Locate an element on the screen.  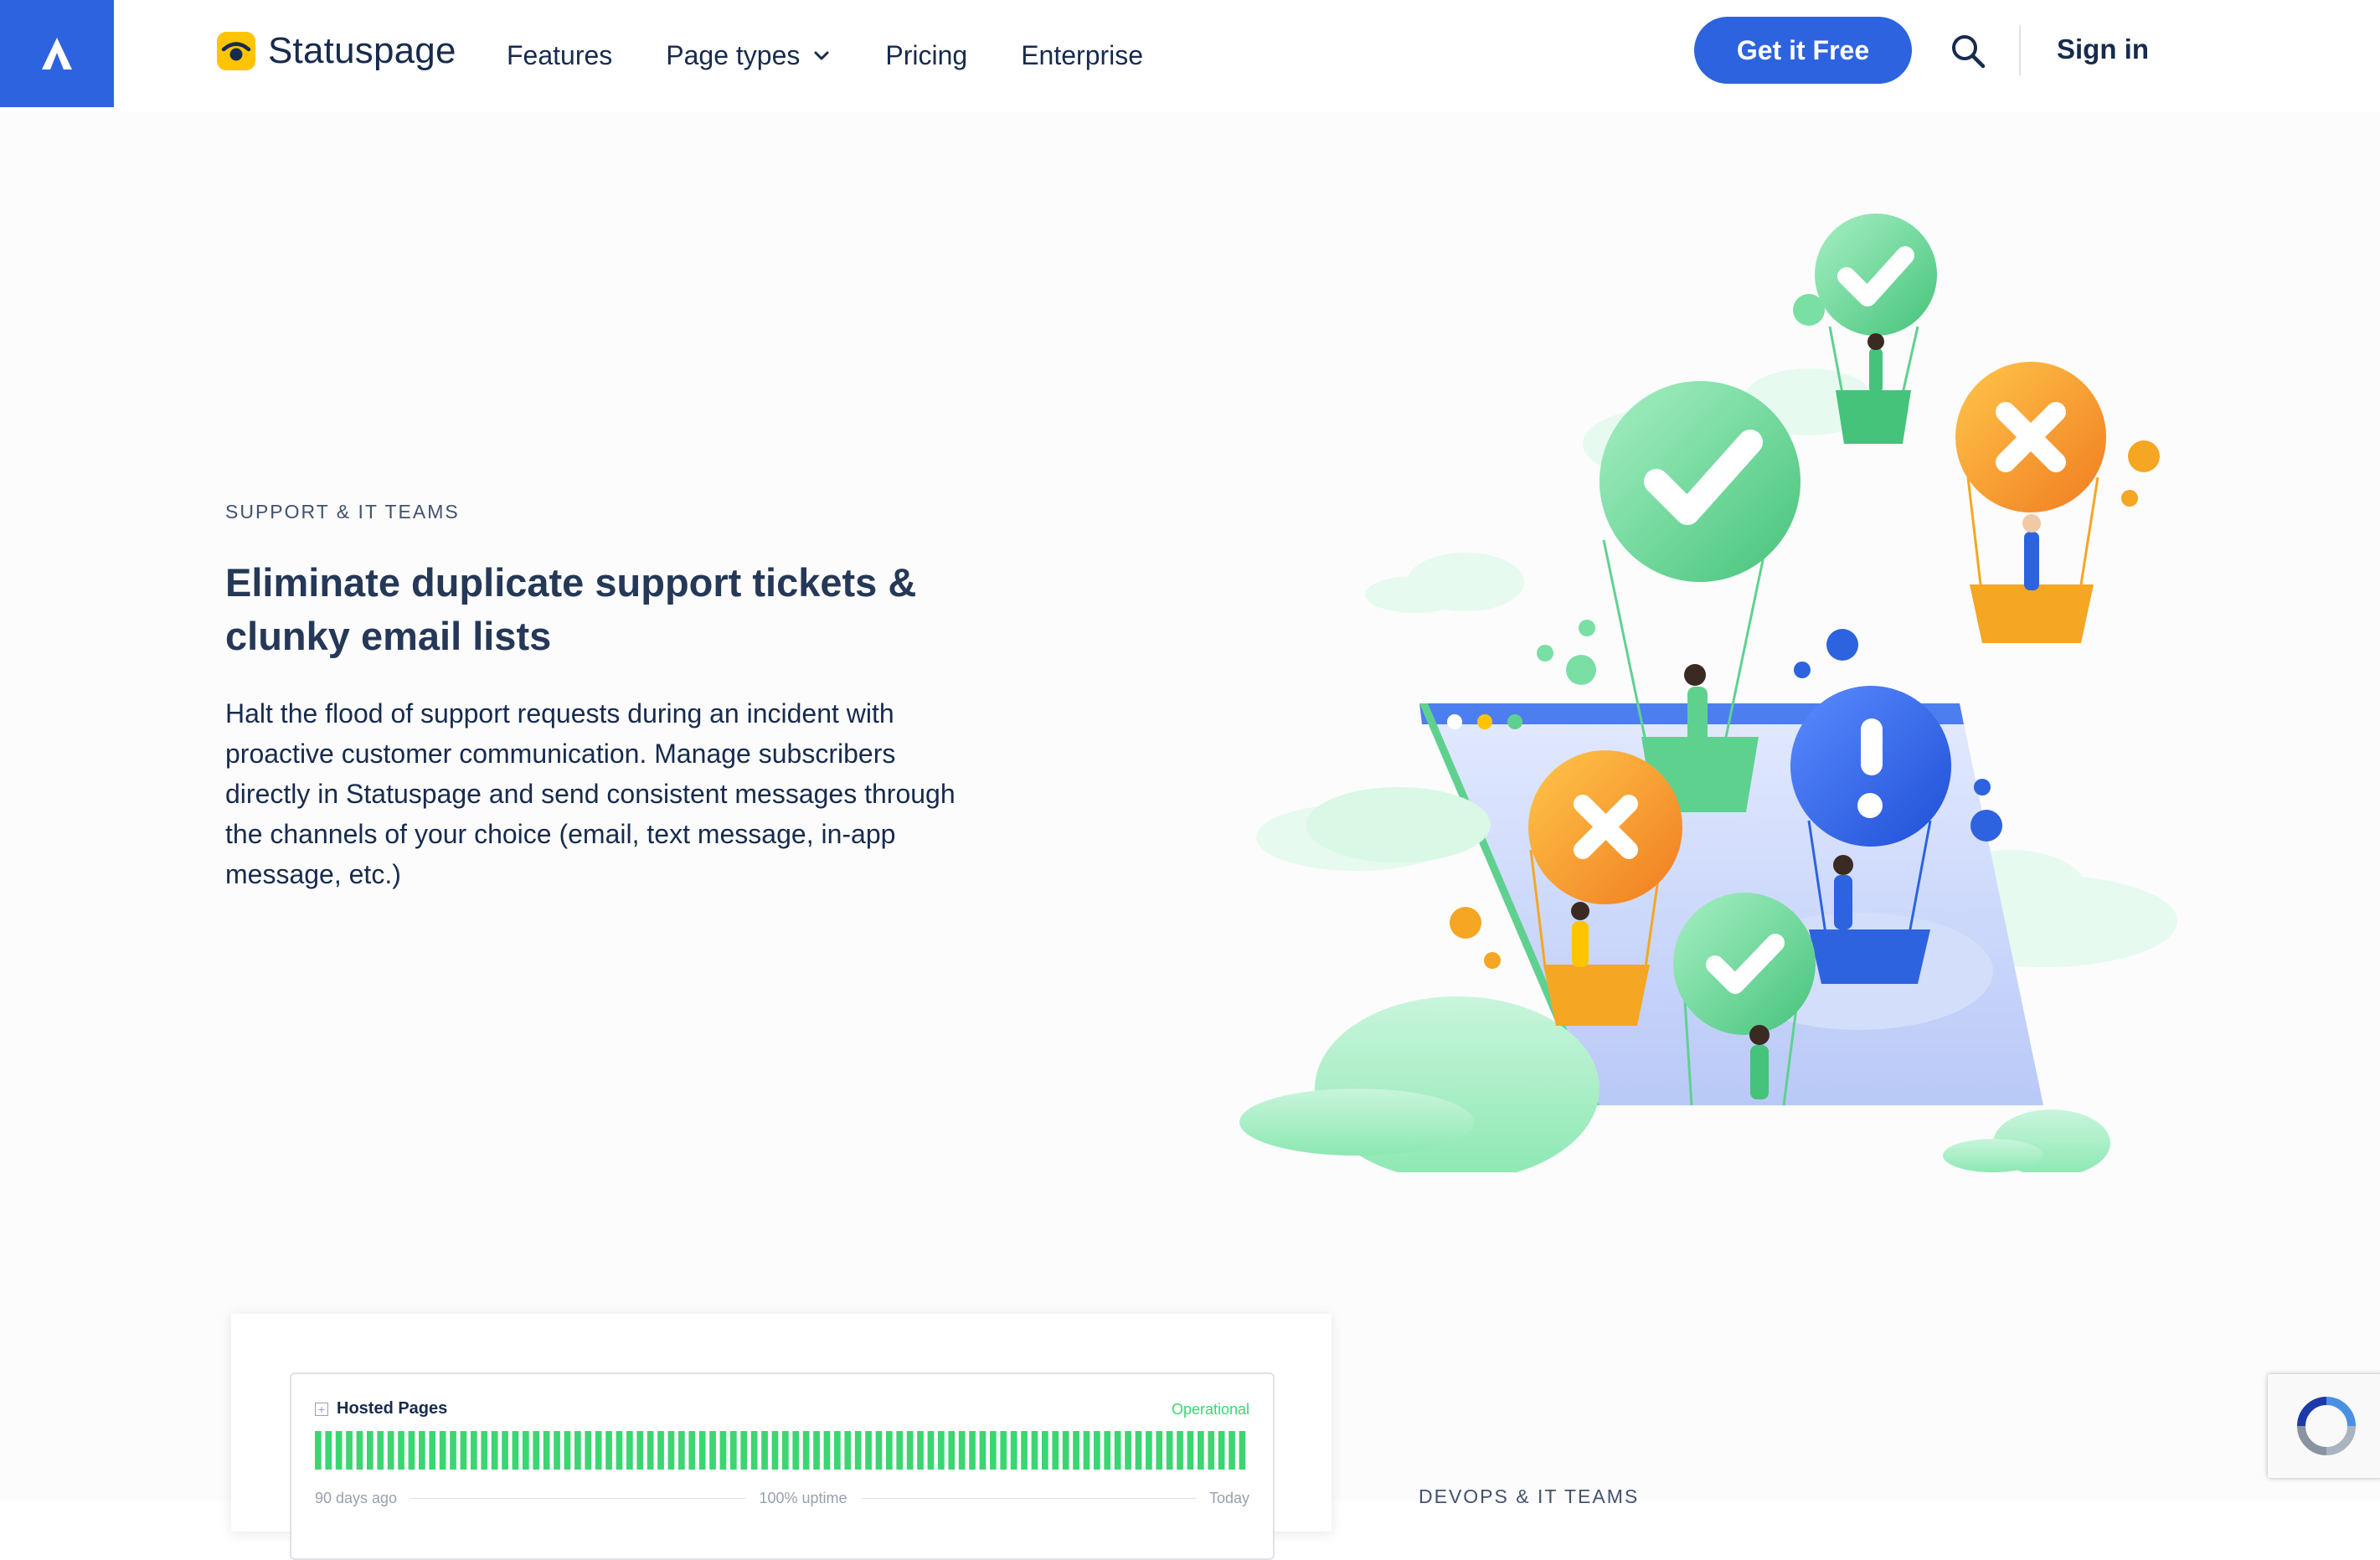
nav-link-enterprise: Enterprise is located at coordinates (1082, 55).